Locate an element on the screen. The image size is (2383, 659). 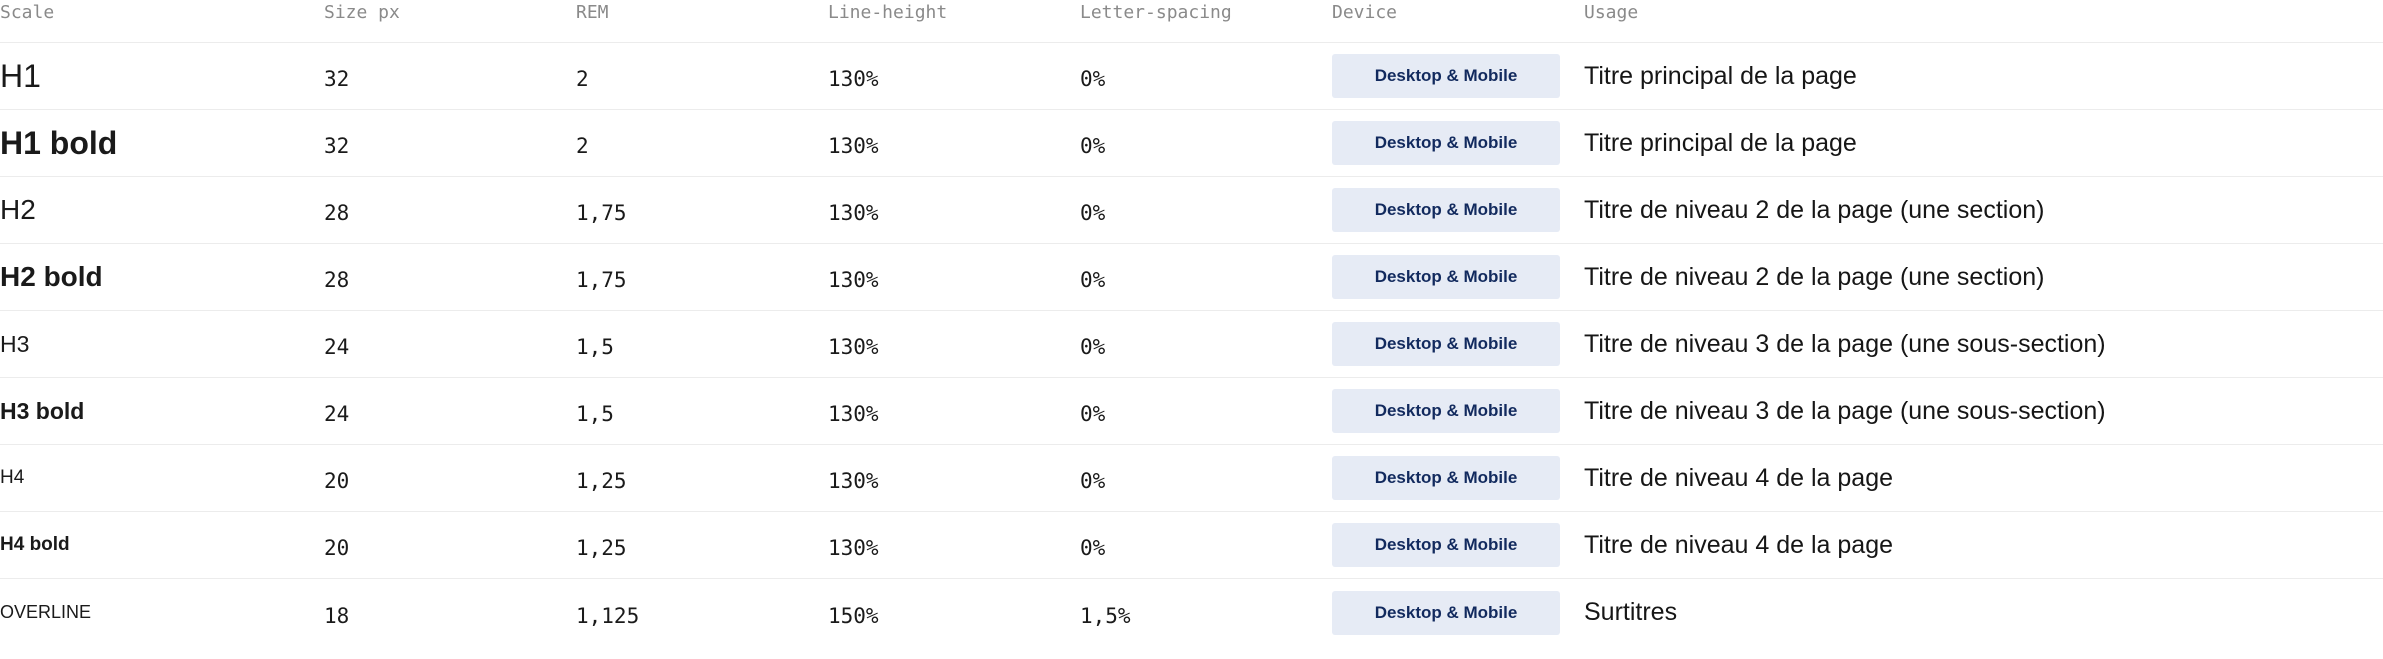
header-usage: Usage is located at coordinates (1611, 12).